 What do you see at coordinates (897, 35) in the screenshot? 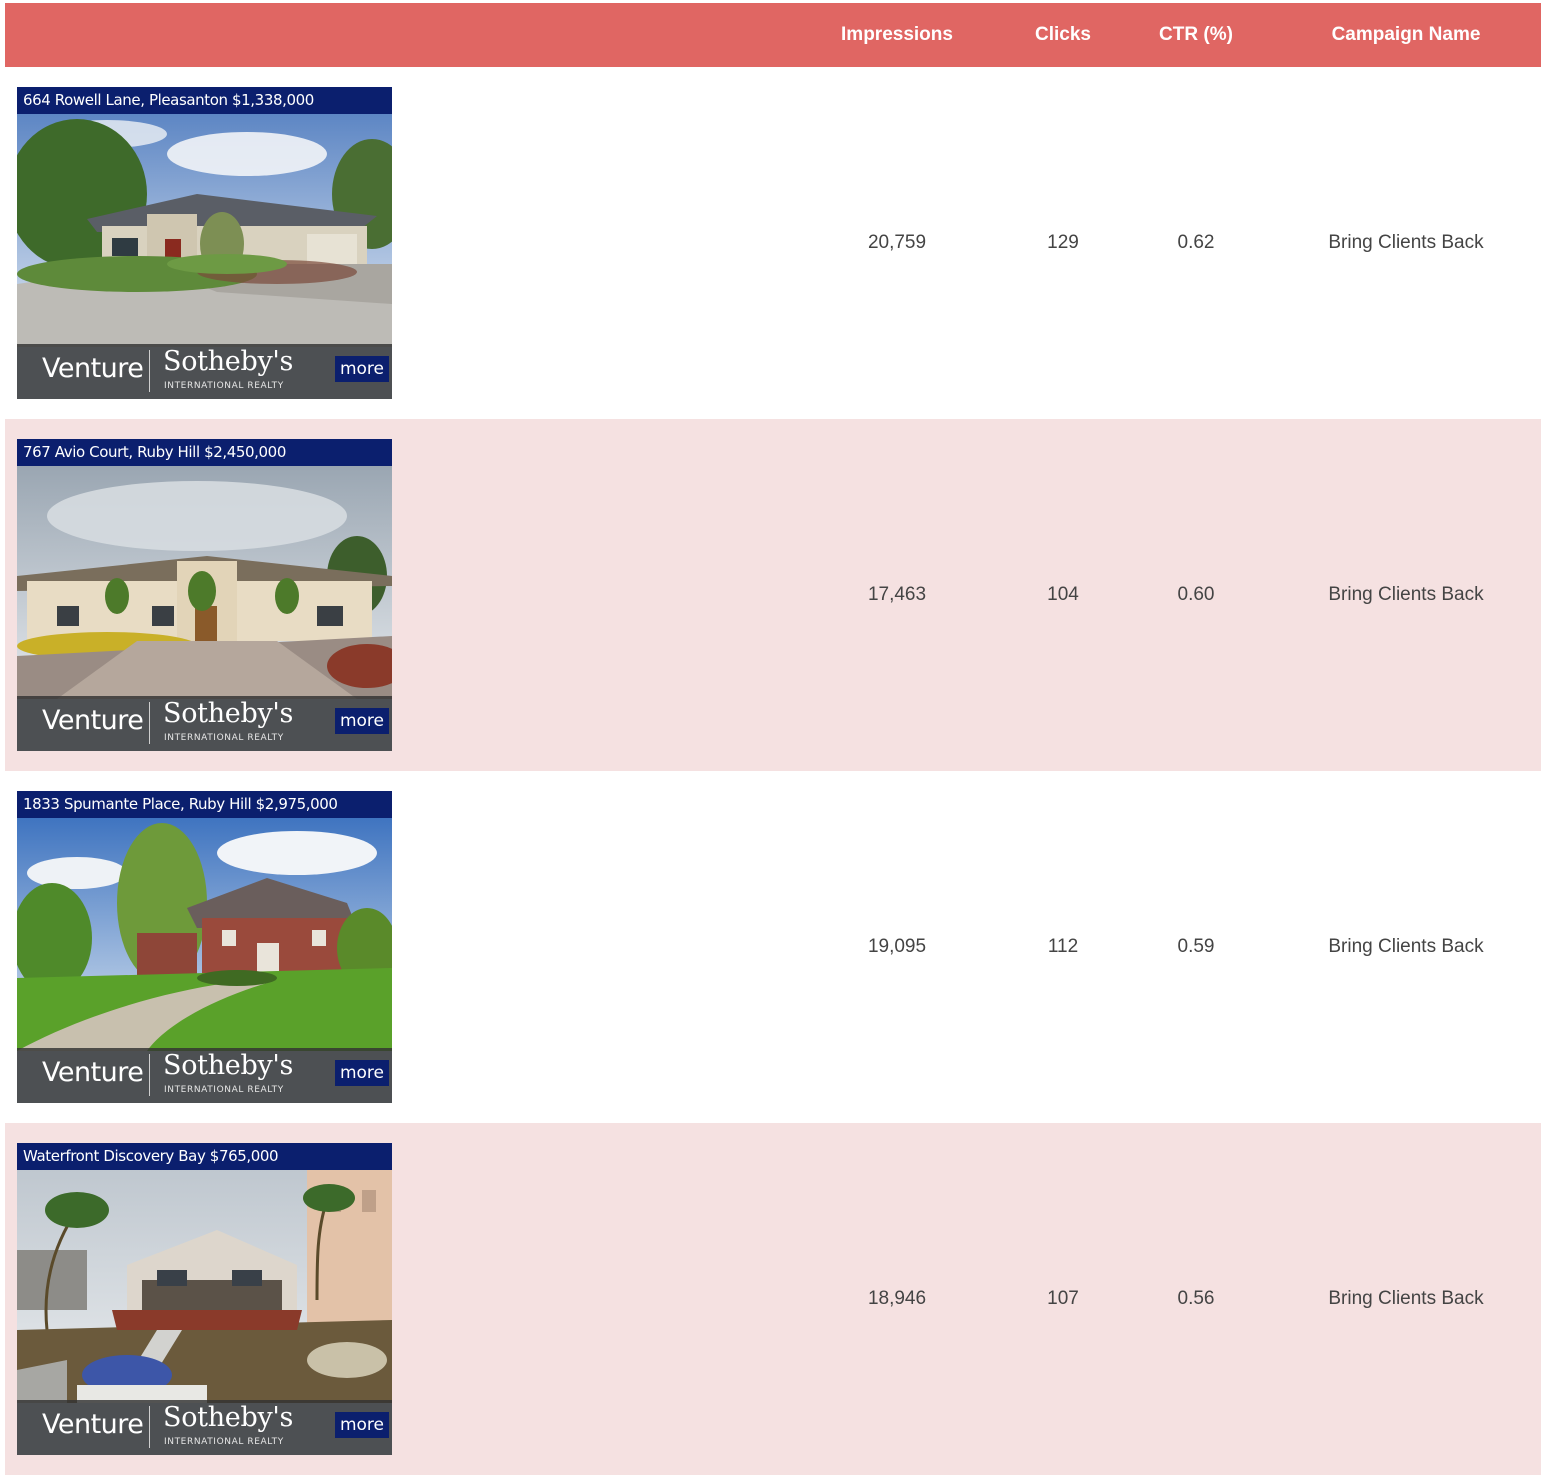
I see `header-impressions: Impressions` at bounding box center [897, 35].